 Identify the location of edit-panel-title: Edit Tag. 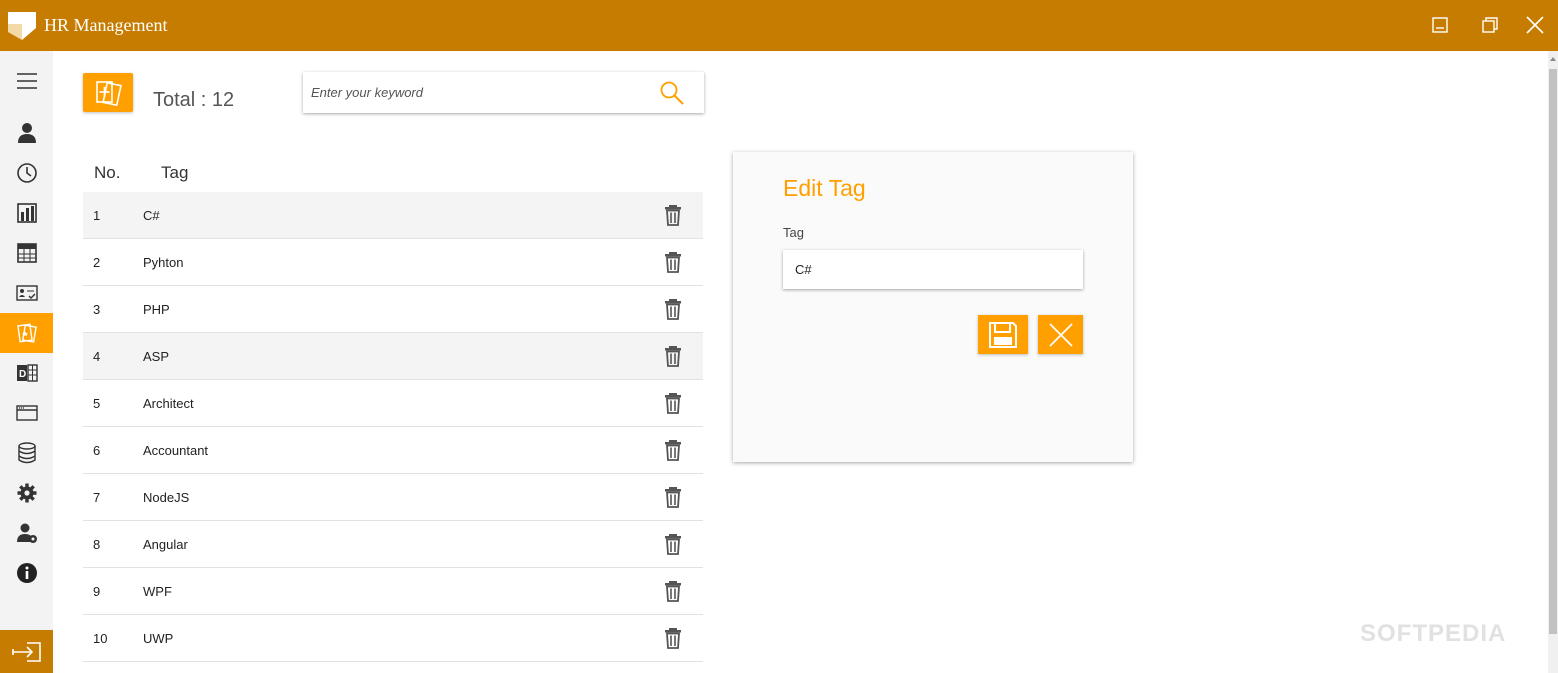
(824, 188).